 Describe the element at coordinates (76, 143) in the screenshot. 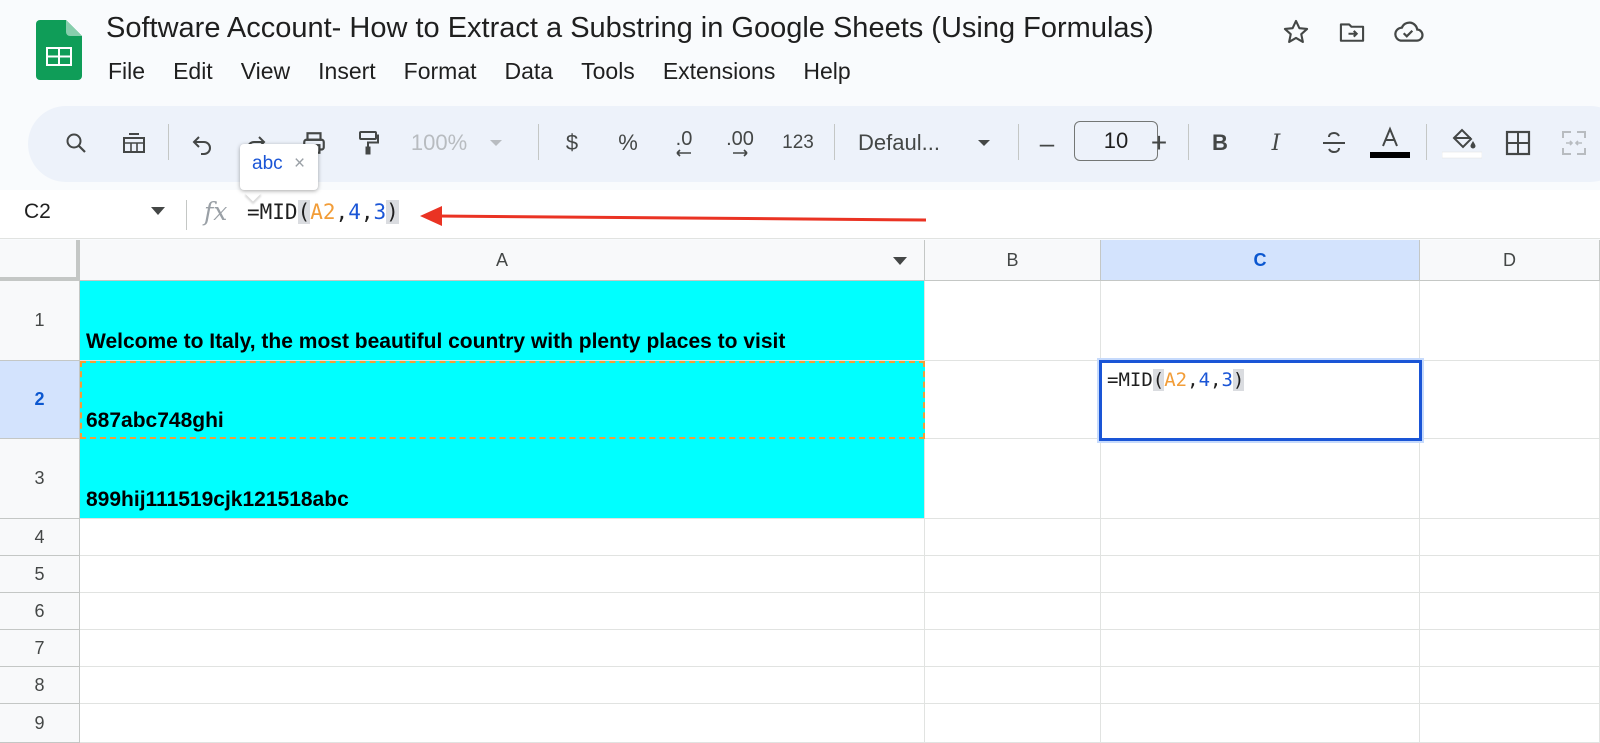

I see `search-menus-icon` at that location.